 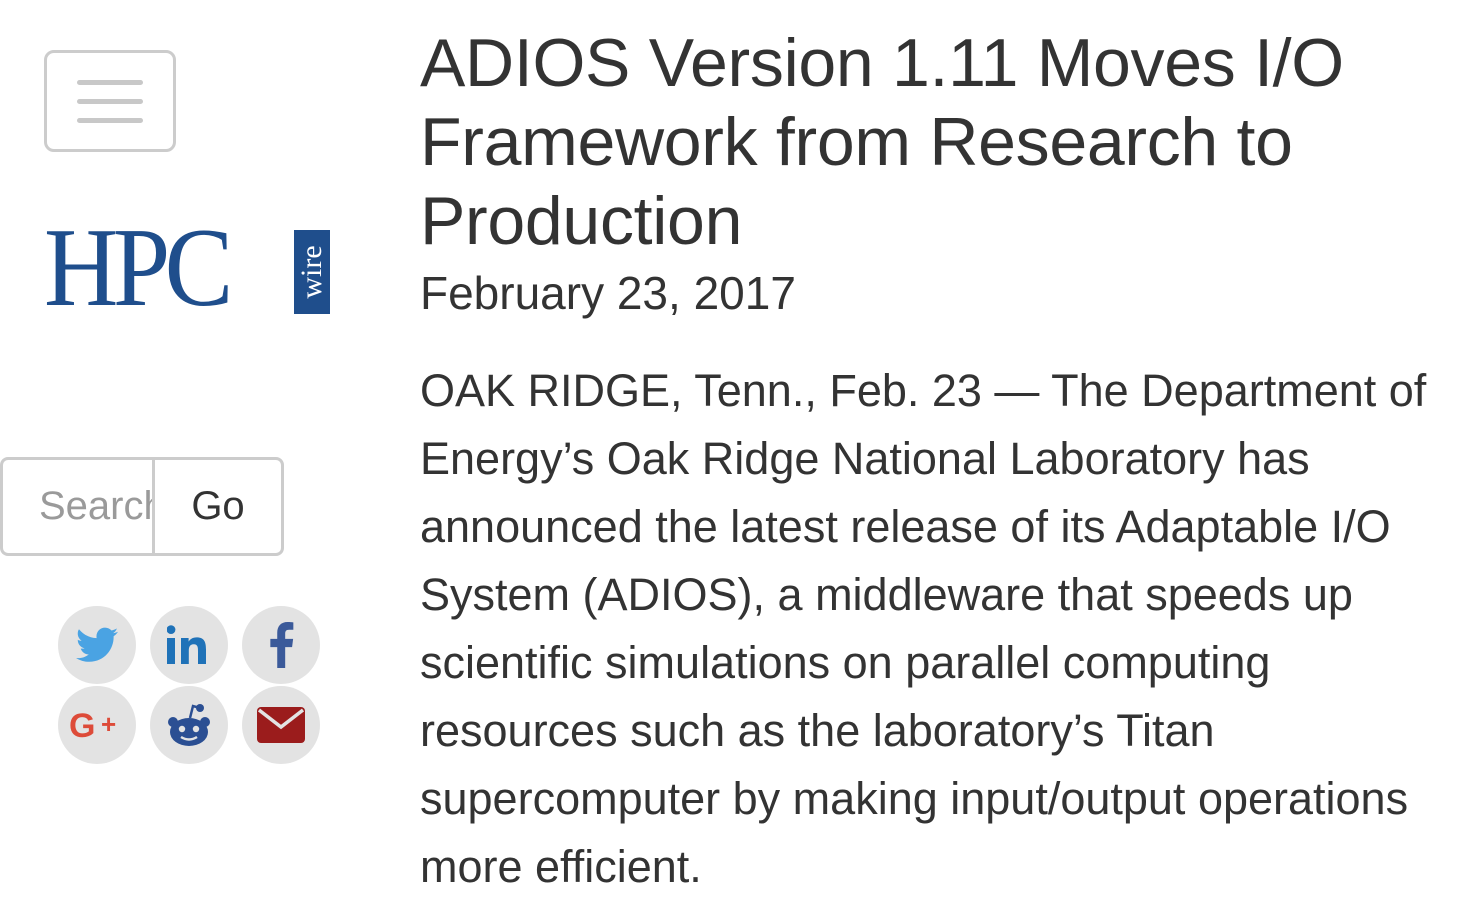 I want to click on logo-text: HPC, so click(x=138, y=268).